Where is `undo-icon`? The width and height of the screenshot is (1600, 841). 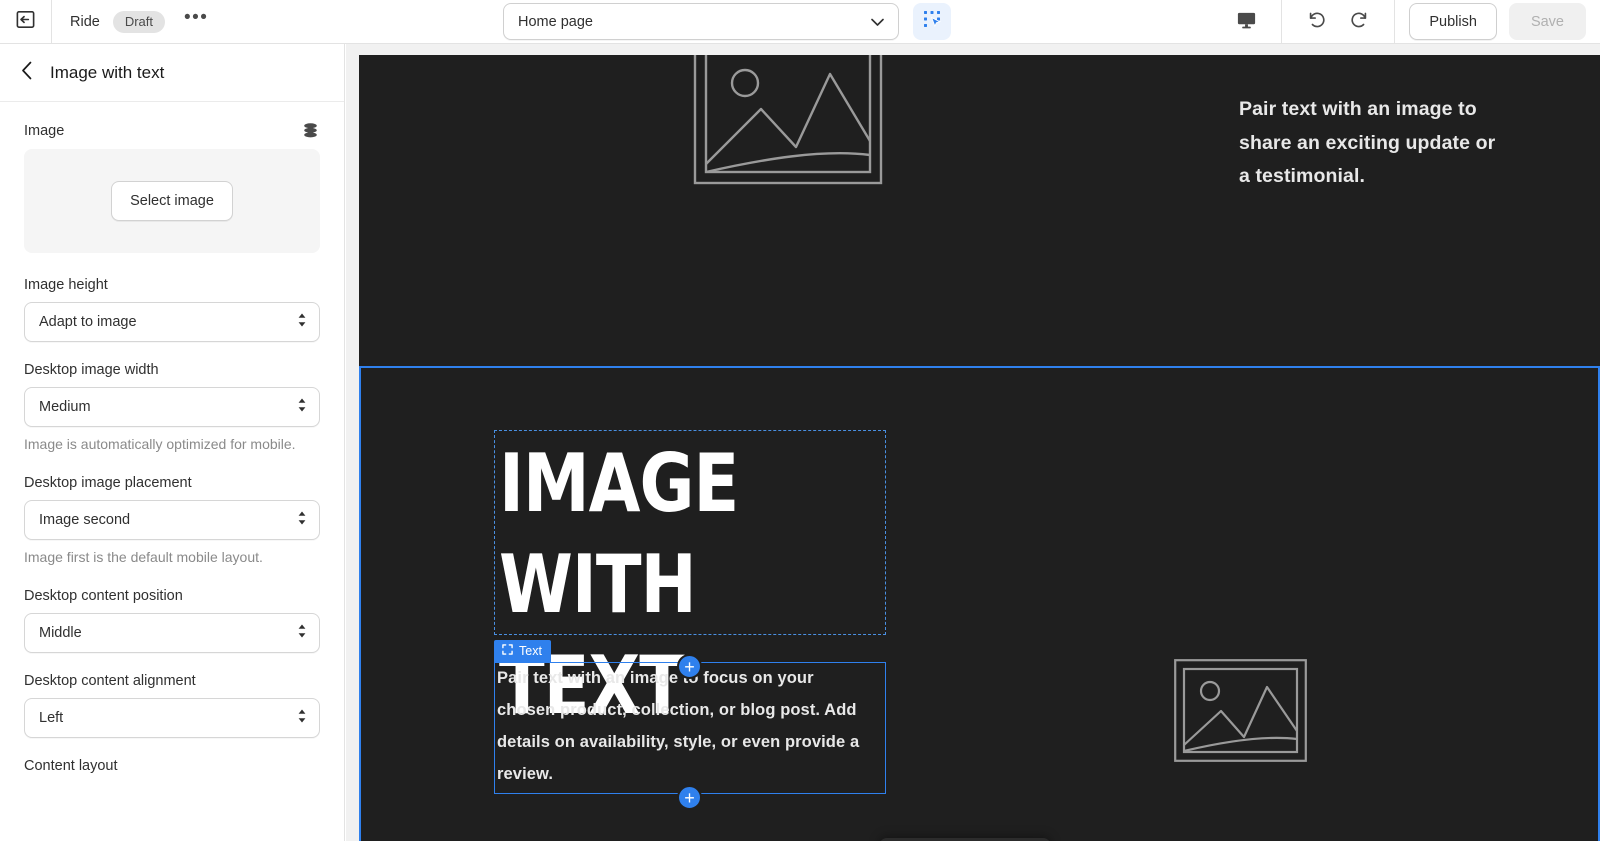
undo-icon is located at coordinates (1317, 21).